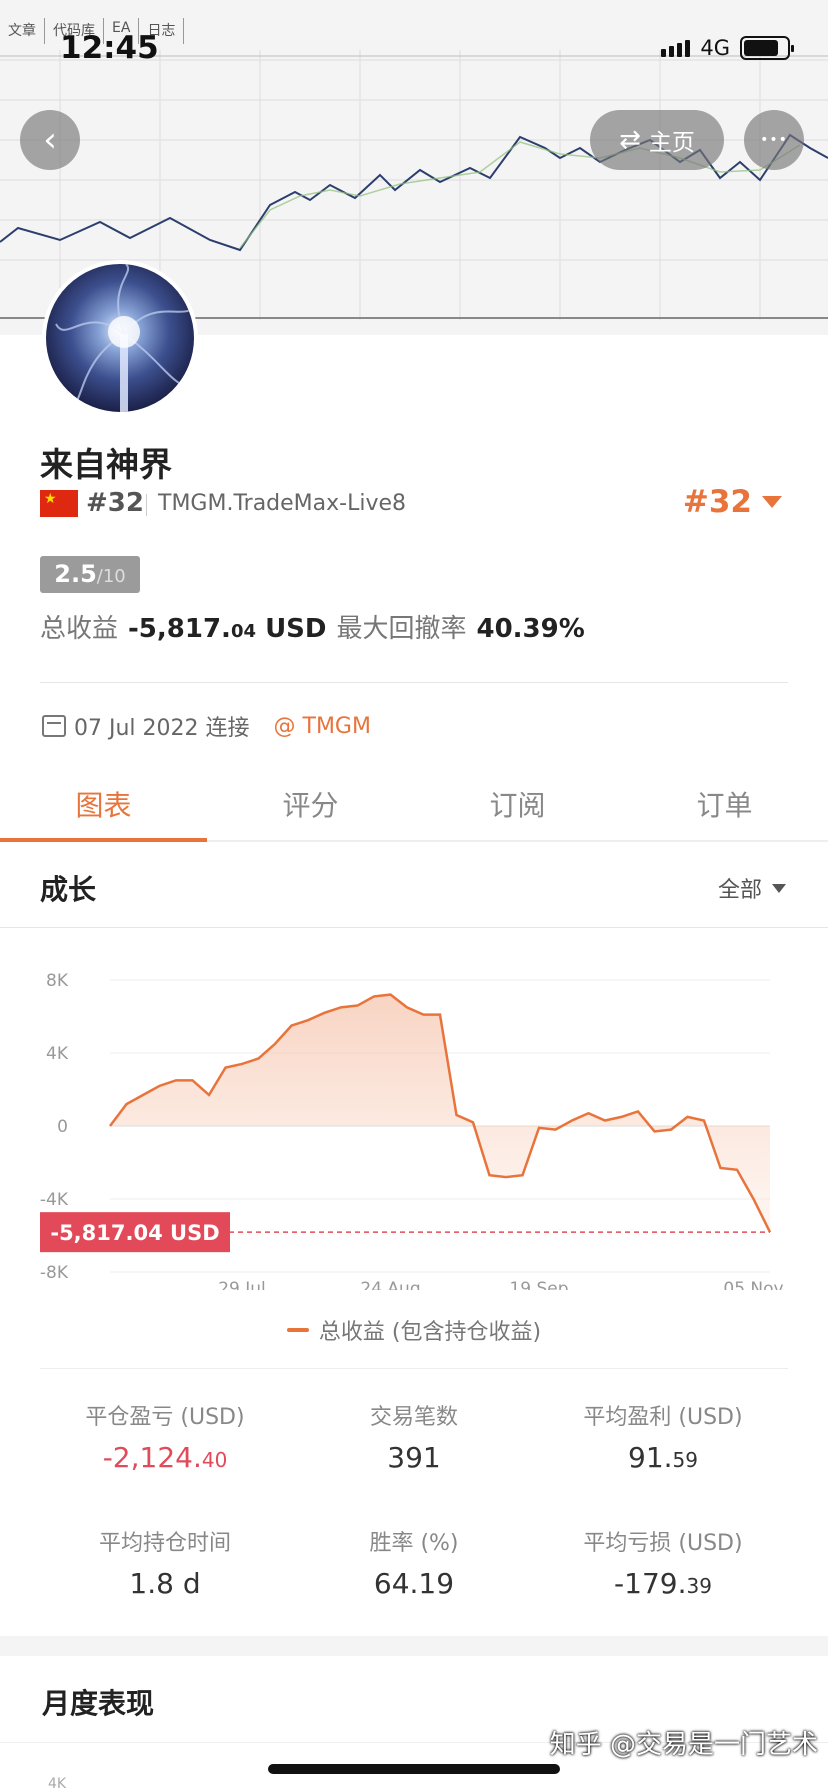  What do you see at coordinates (663, 1457) in the screenshot?
I see `stat-value: 91.59` at bounding box center [663, 1457].